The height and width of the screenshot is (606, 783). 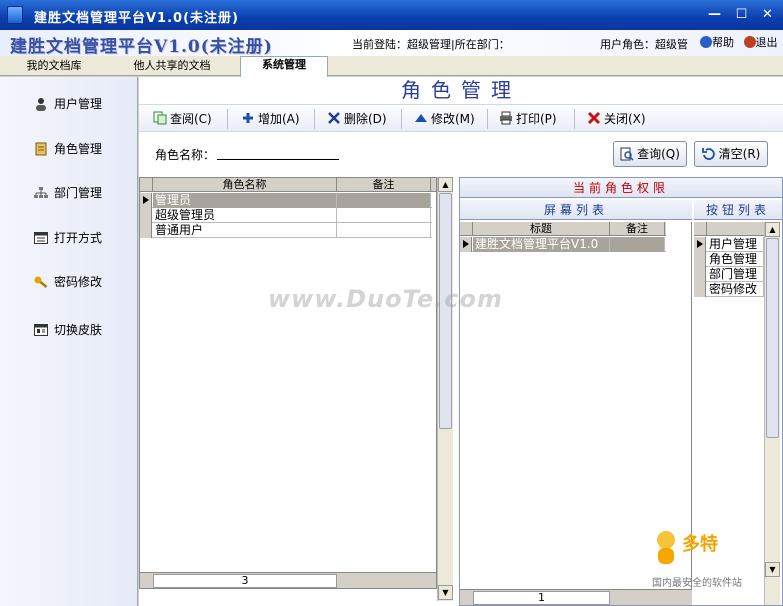 I want to click on plus-icon, so click(x=248, y=118).